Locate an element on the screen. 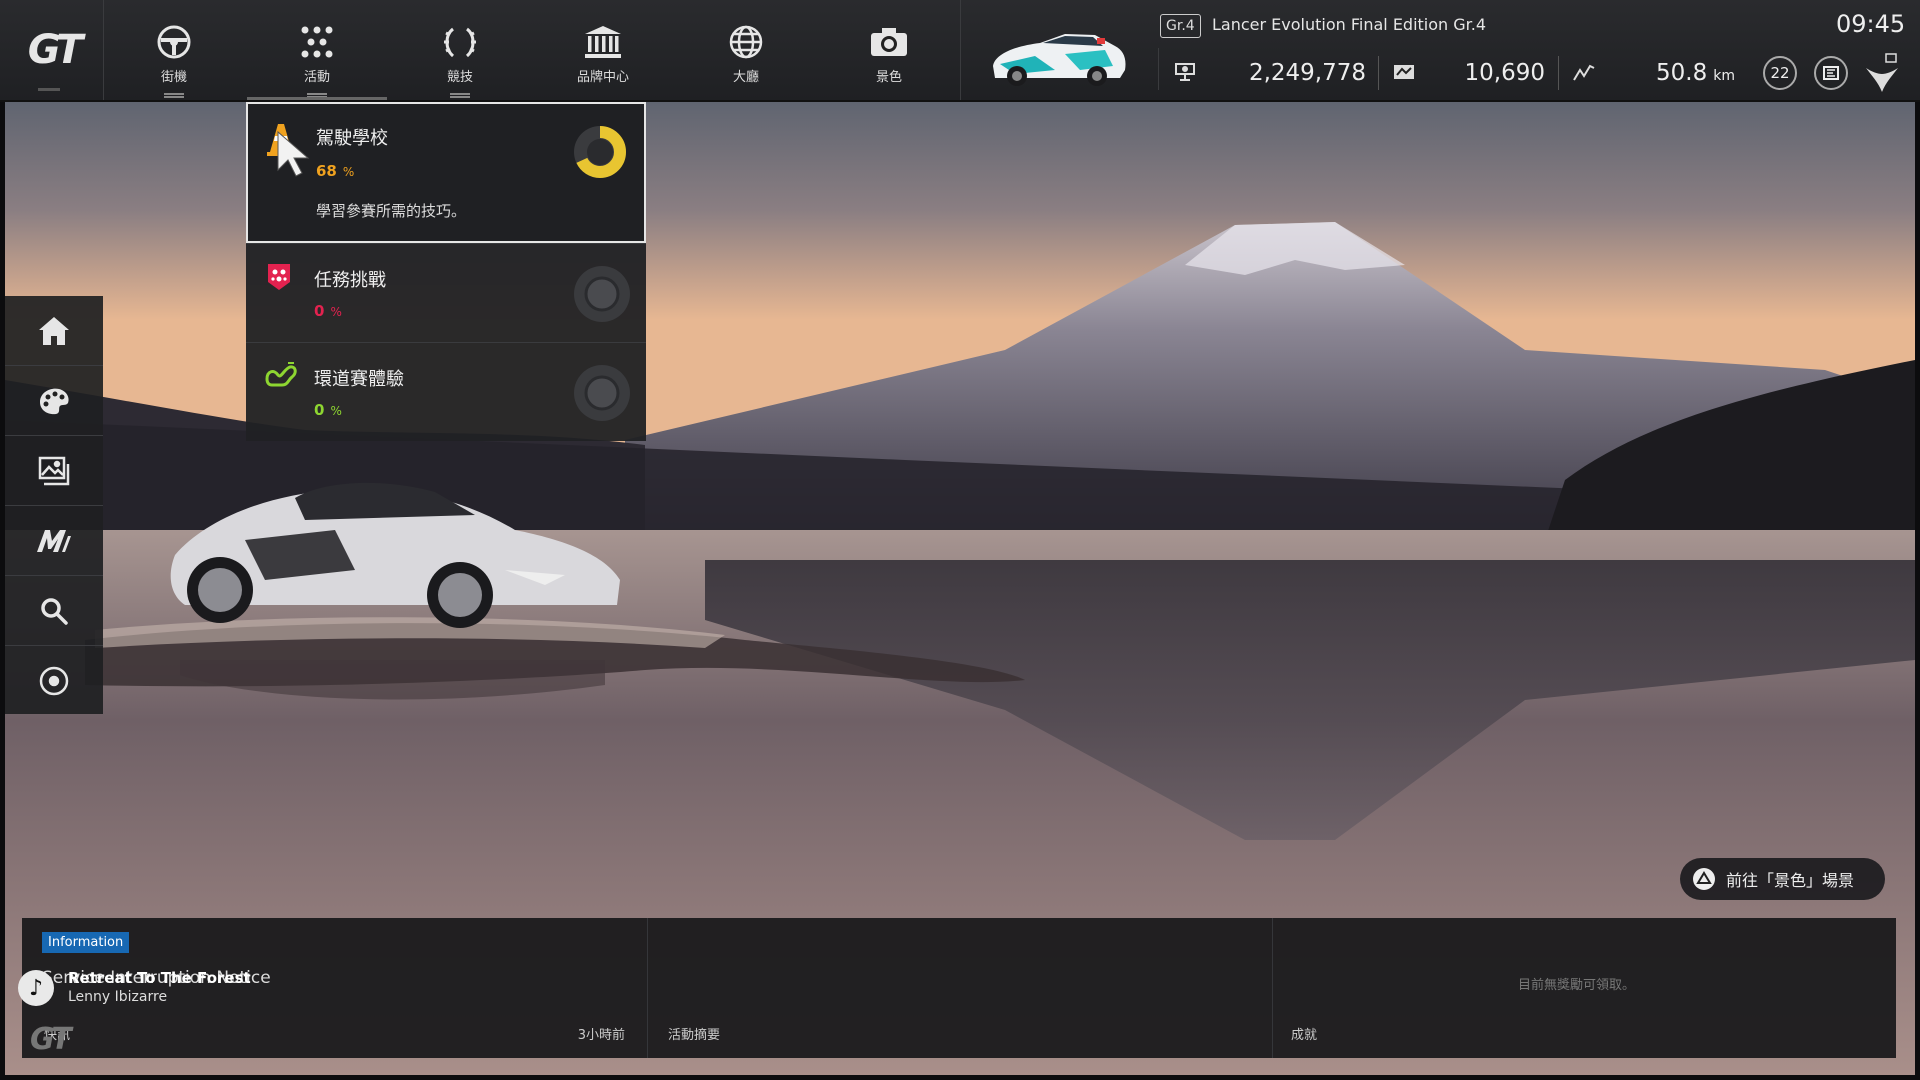  sidebar-item-home is located at coordinates (54, 331).